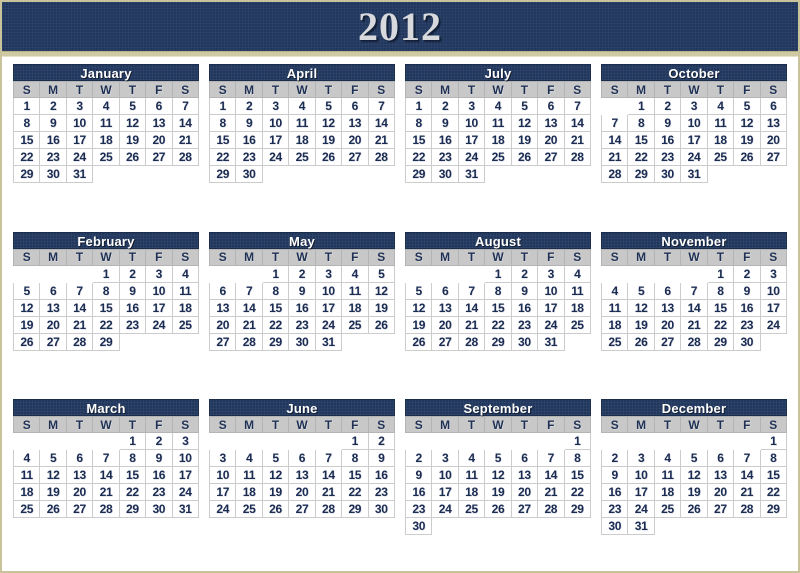 The height and width of the screenshot is (573, 800). What do you see at coordinates (747, 106) in the screenshot?
I see `day-cell: 5` at bounding box center [747, 106].